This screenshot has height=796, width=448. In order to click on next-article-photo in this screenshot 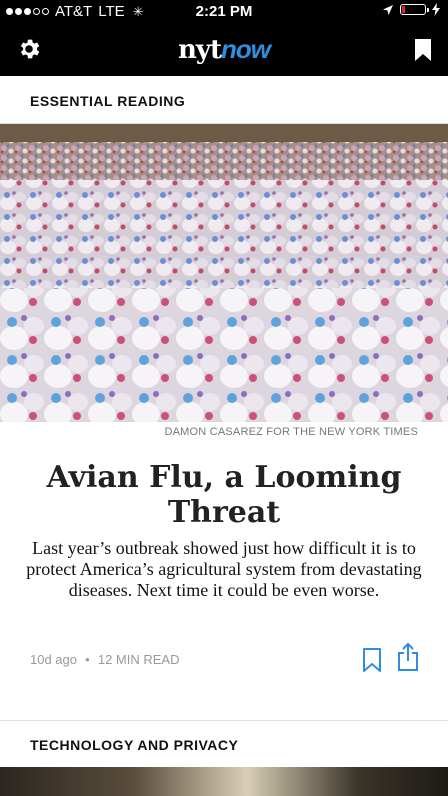, I will do `click(224, 781)`.